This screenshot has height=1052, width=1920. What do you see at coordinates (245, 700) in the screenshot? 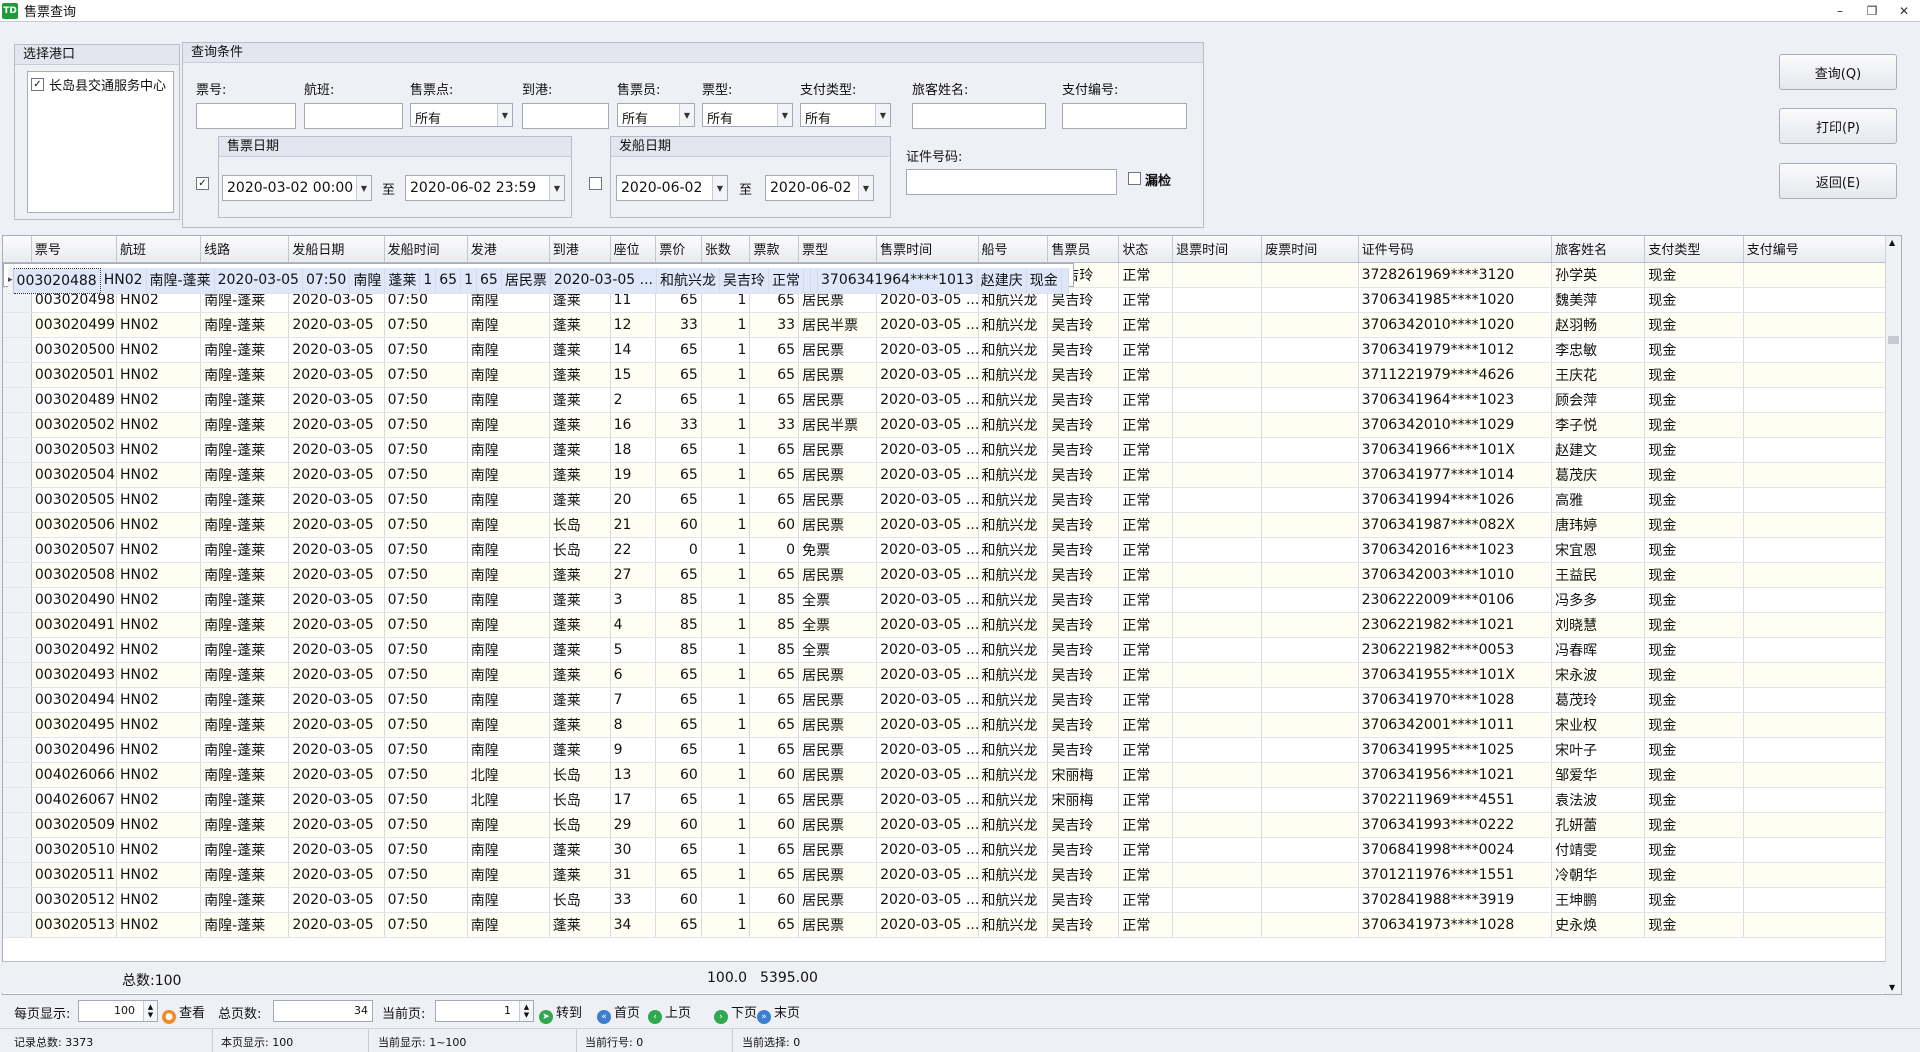
I see `table-cell: 南隍-蓬莱` at bounding box center [245, 700].